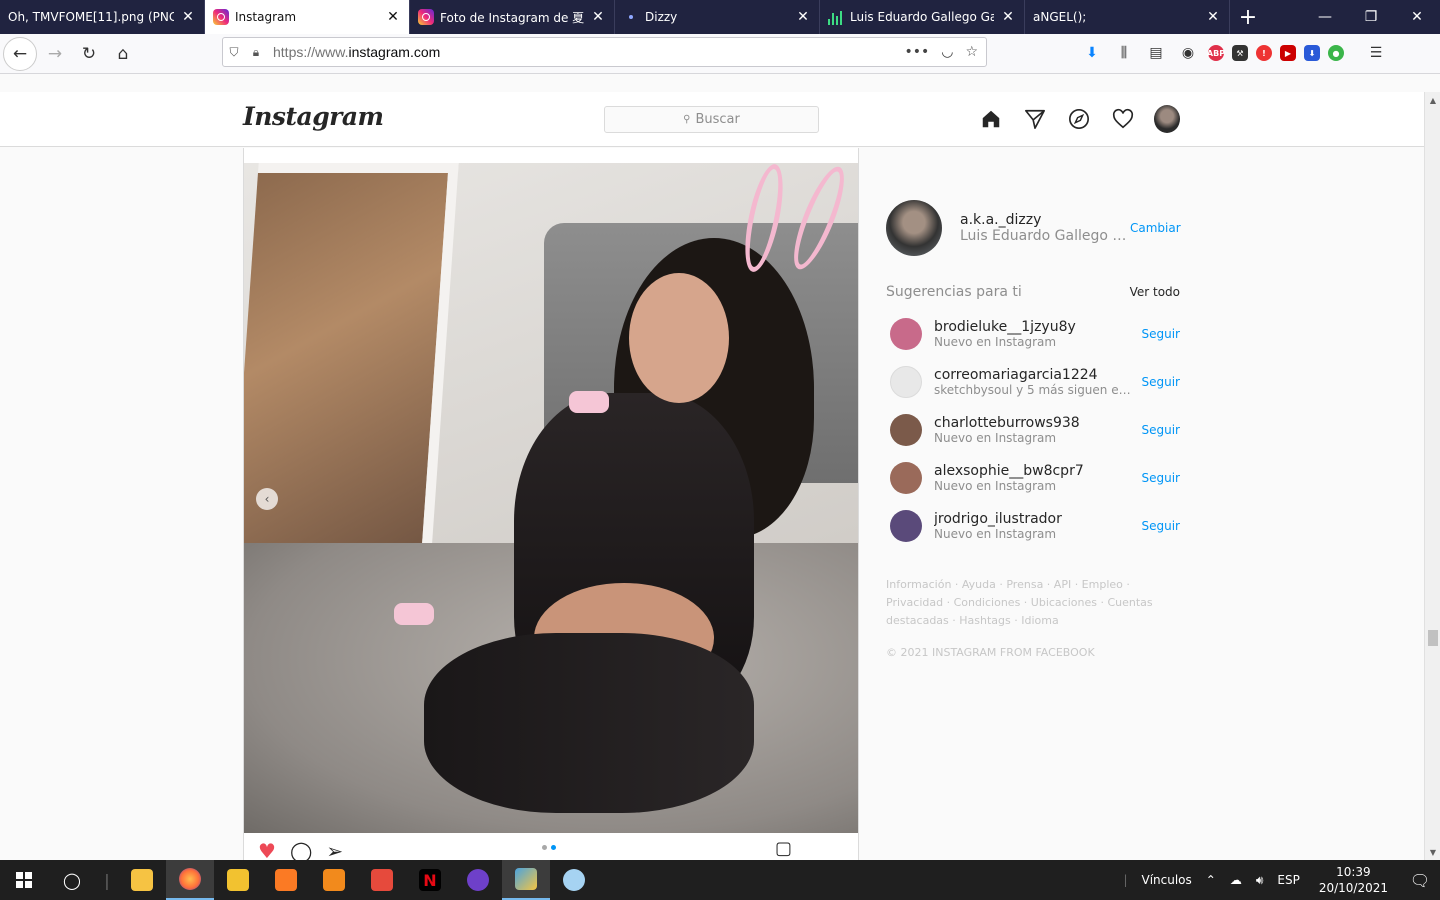  Describe the element at coordinates (1420, 880) in the screenshot. I see `notification-center-icon: 🗨︎` at that location.